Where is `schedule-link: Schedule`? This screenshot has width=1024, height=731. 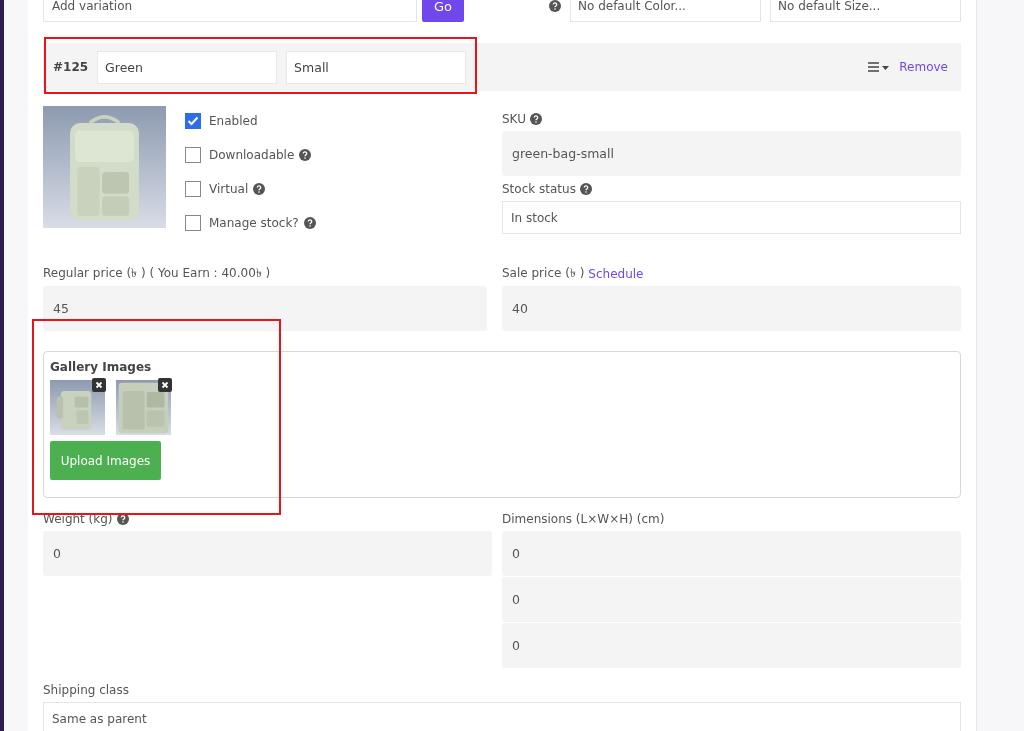 schedule-link: Schedule is located at coordinates (616, 273).